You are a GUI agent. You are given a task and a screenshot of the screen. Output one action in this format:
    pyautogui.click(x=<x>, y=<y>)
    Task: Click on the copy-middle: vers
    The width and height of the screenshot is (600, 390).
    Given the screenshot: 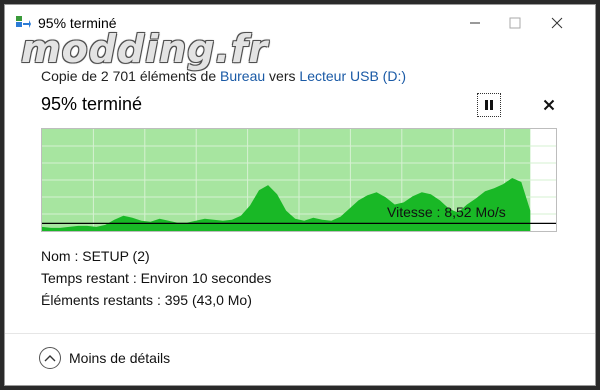 What is the action you would take?
    pyautogui.click(x=282, y=76)
    